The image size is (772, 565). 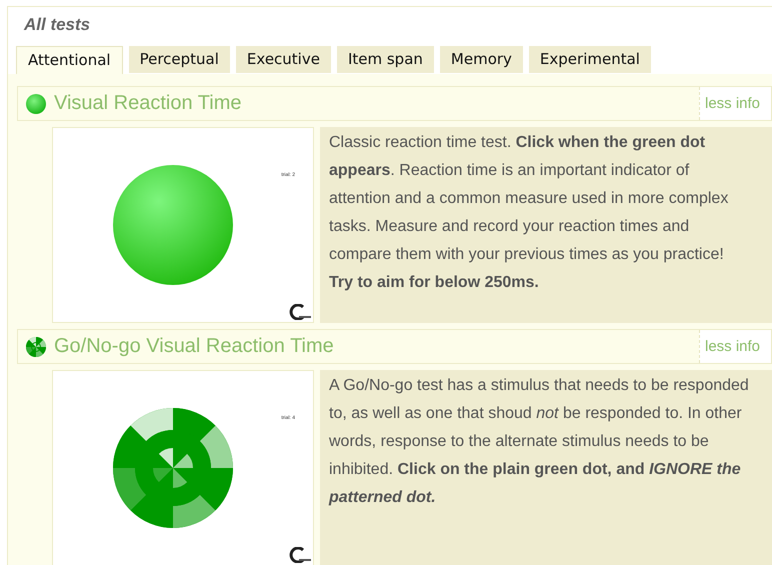 What do you see at coordinates (57, 25) in the screenshot?
I see `section-heading: All tests` at bounding box center [57, 25].